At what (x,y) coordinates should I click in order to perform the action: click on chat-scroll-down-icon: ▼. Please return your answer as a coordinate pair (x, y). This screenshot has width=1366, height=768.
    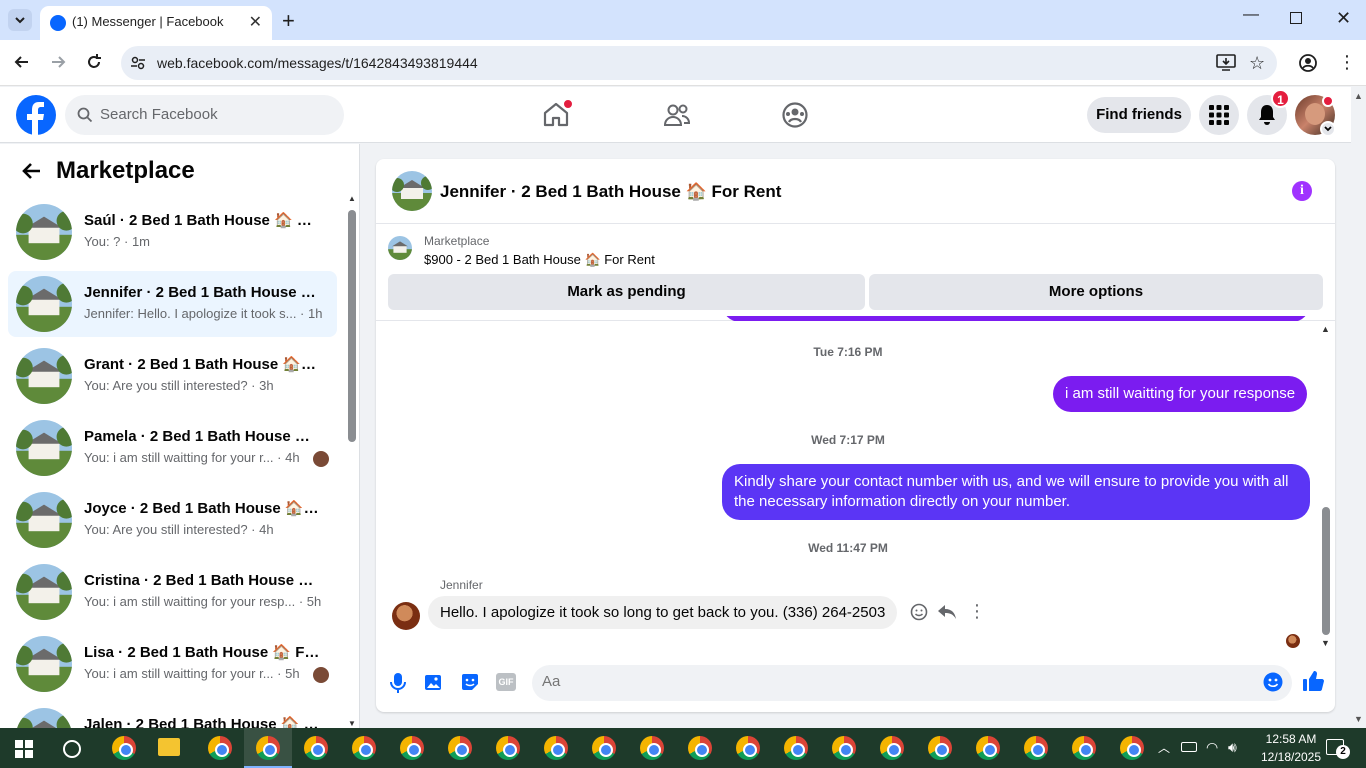
    Looking at the image, I should click on (1325, 643).